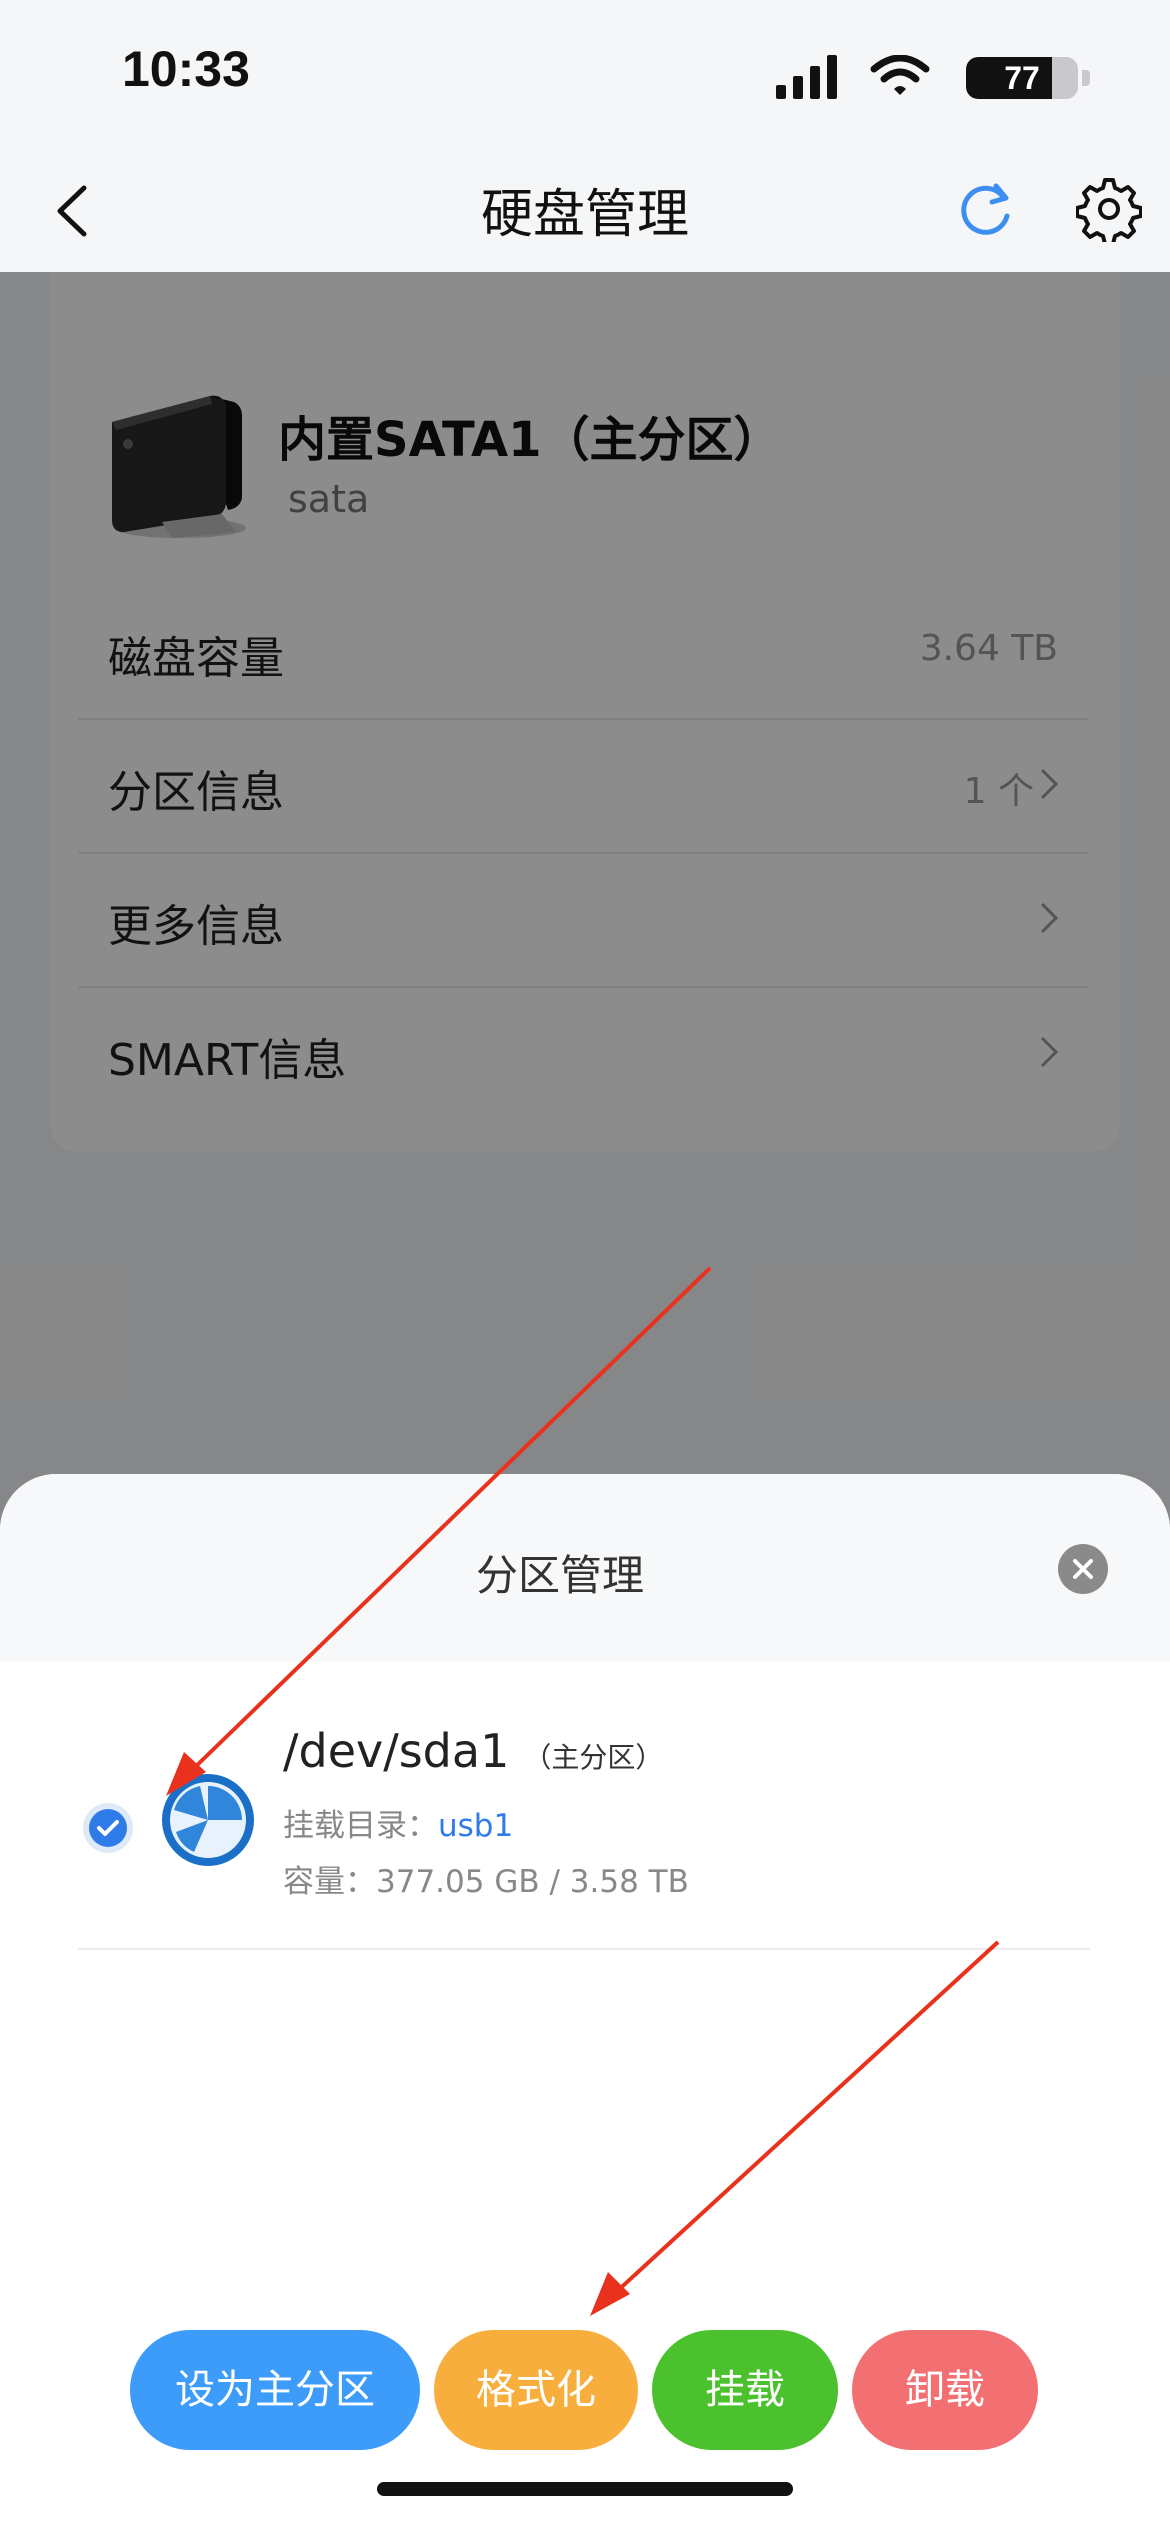  Describe the element at coordinates (360, 1826) in the screenshot. I see `mount-label: 挂载目录：` at that location.